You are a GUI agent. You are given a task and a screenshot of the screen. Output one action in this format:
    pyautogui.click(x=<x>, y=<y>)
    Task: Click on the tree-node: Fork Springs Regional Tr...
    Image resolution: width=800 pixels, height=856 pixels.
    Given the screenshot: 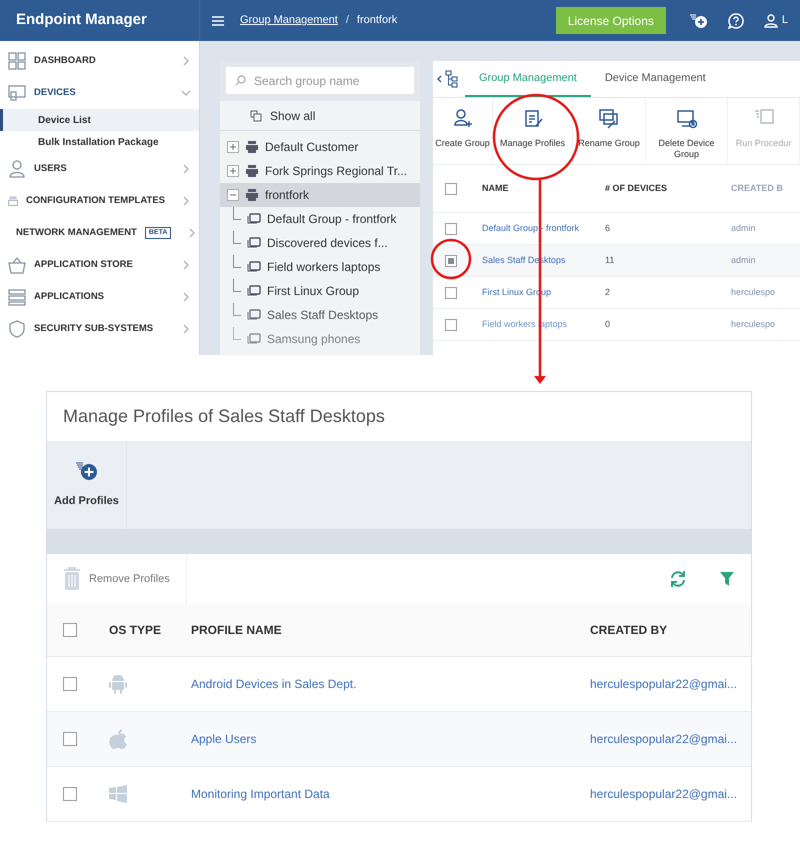 What is the action you would take?
    pyautogui.click(x=320, y=171)
    